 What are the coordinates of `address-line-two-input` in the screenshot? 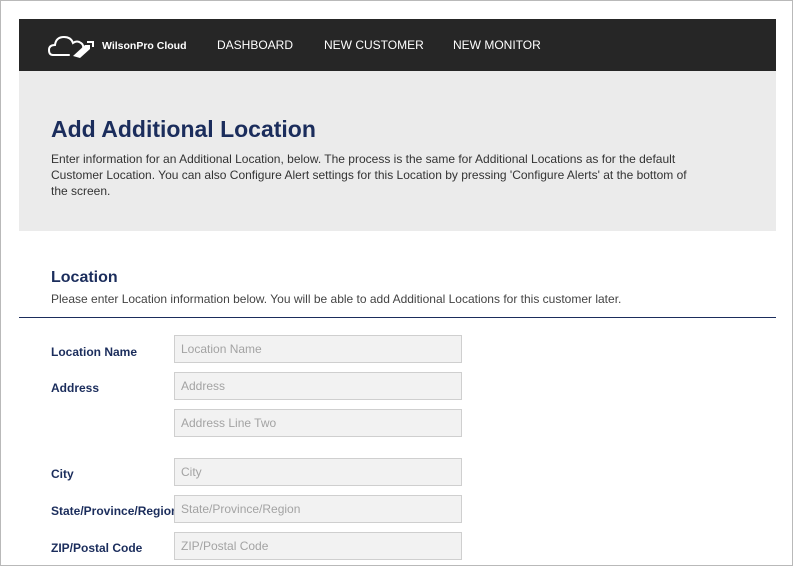 It's located at (318, 423).